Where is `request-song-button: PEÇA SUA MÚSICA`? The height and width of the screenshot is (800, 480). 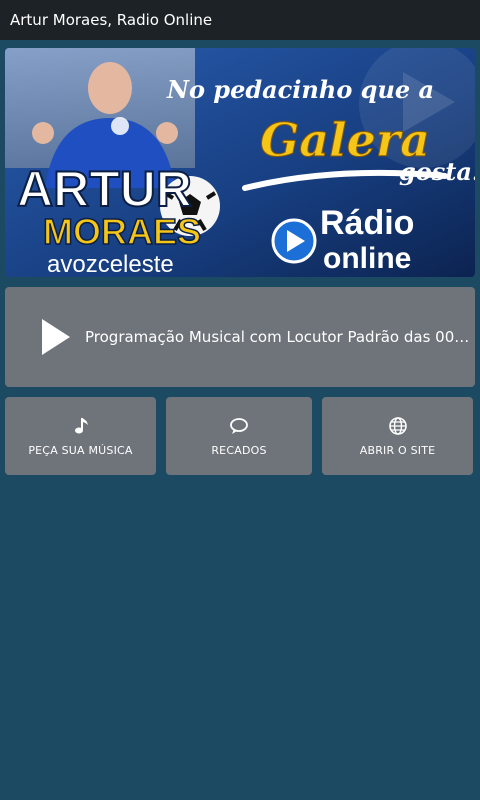 request-song-button: PEÇA SUA MÚSICA is located at coordinates (80, 436).